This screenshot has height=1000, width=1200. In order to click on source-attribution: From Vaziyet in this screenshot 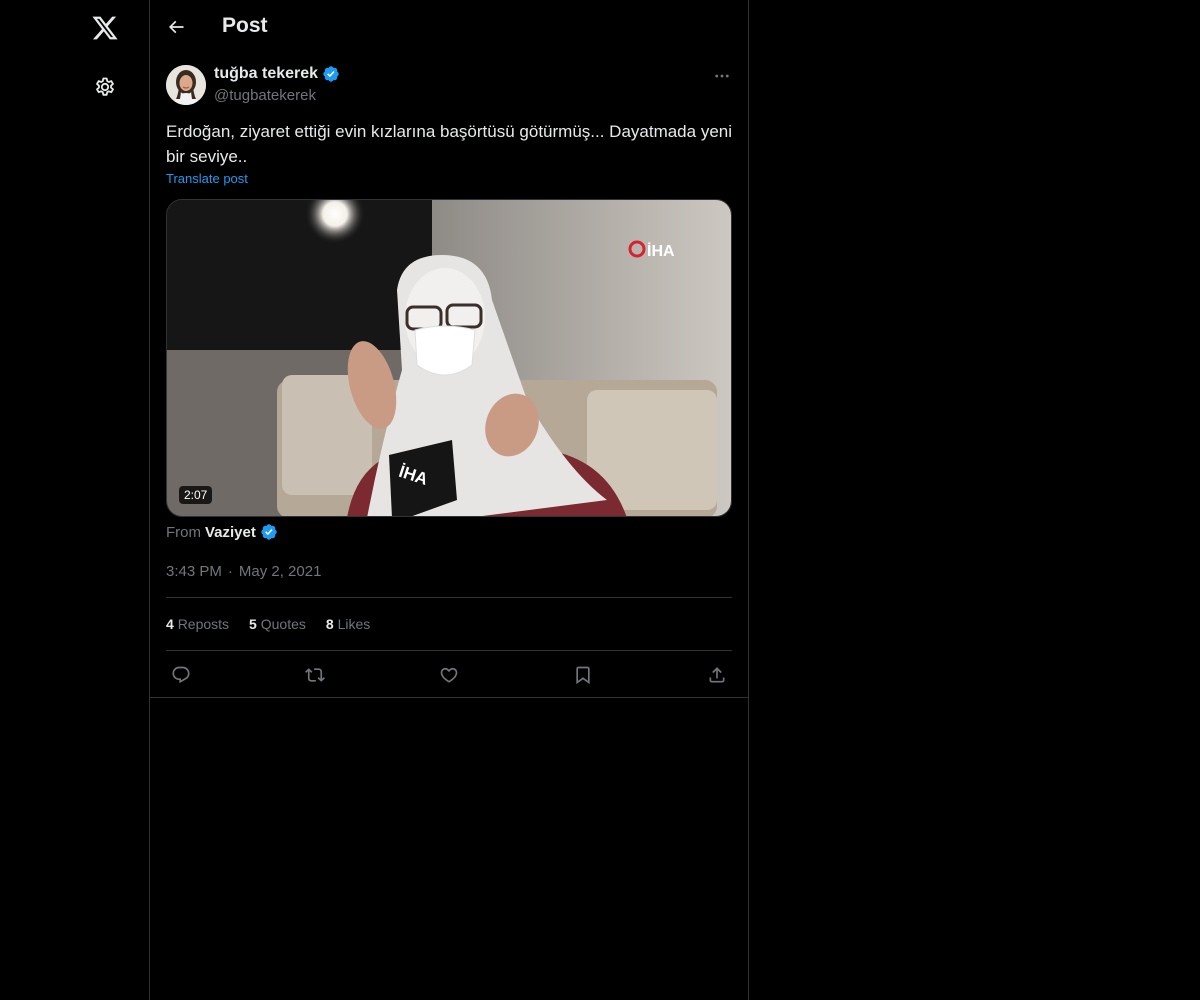, I will do `click(222, 532)`.